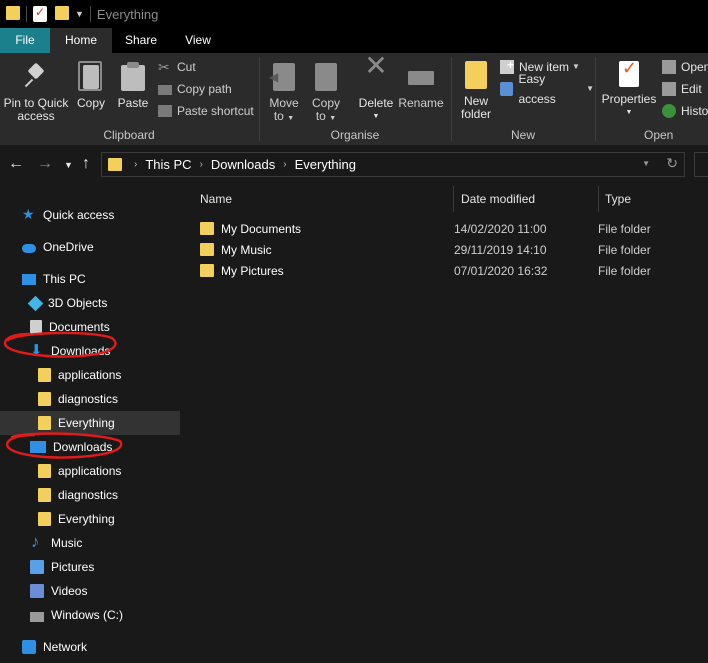 The width and height of the screenshot is (708, 663). Describe the element at coordinates (29, 279) in the screenshot. I see `pc-icon` at that location.